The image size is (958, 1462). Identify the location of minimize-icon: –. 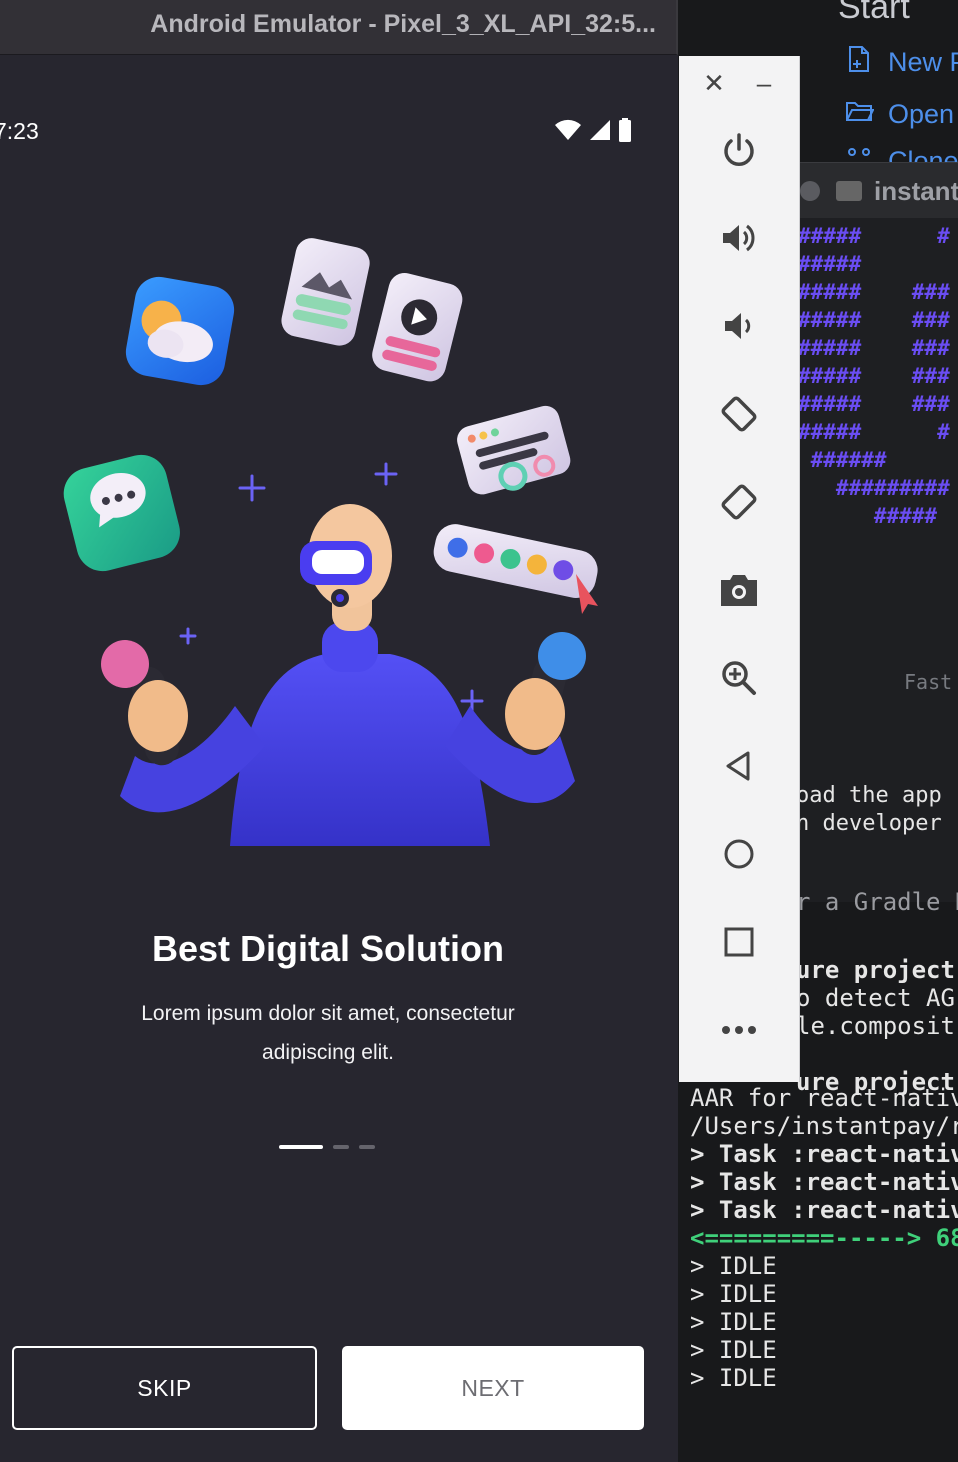
(764, 83).